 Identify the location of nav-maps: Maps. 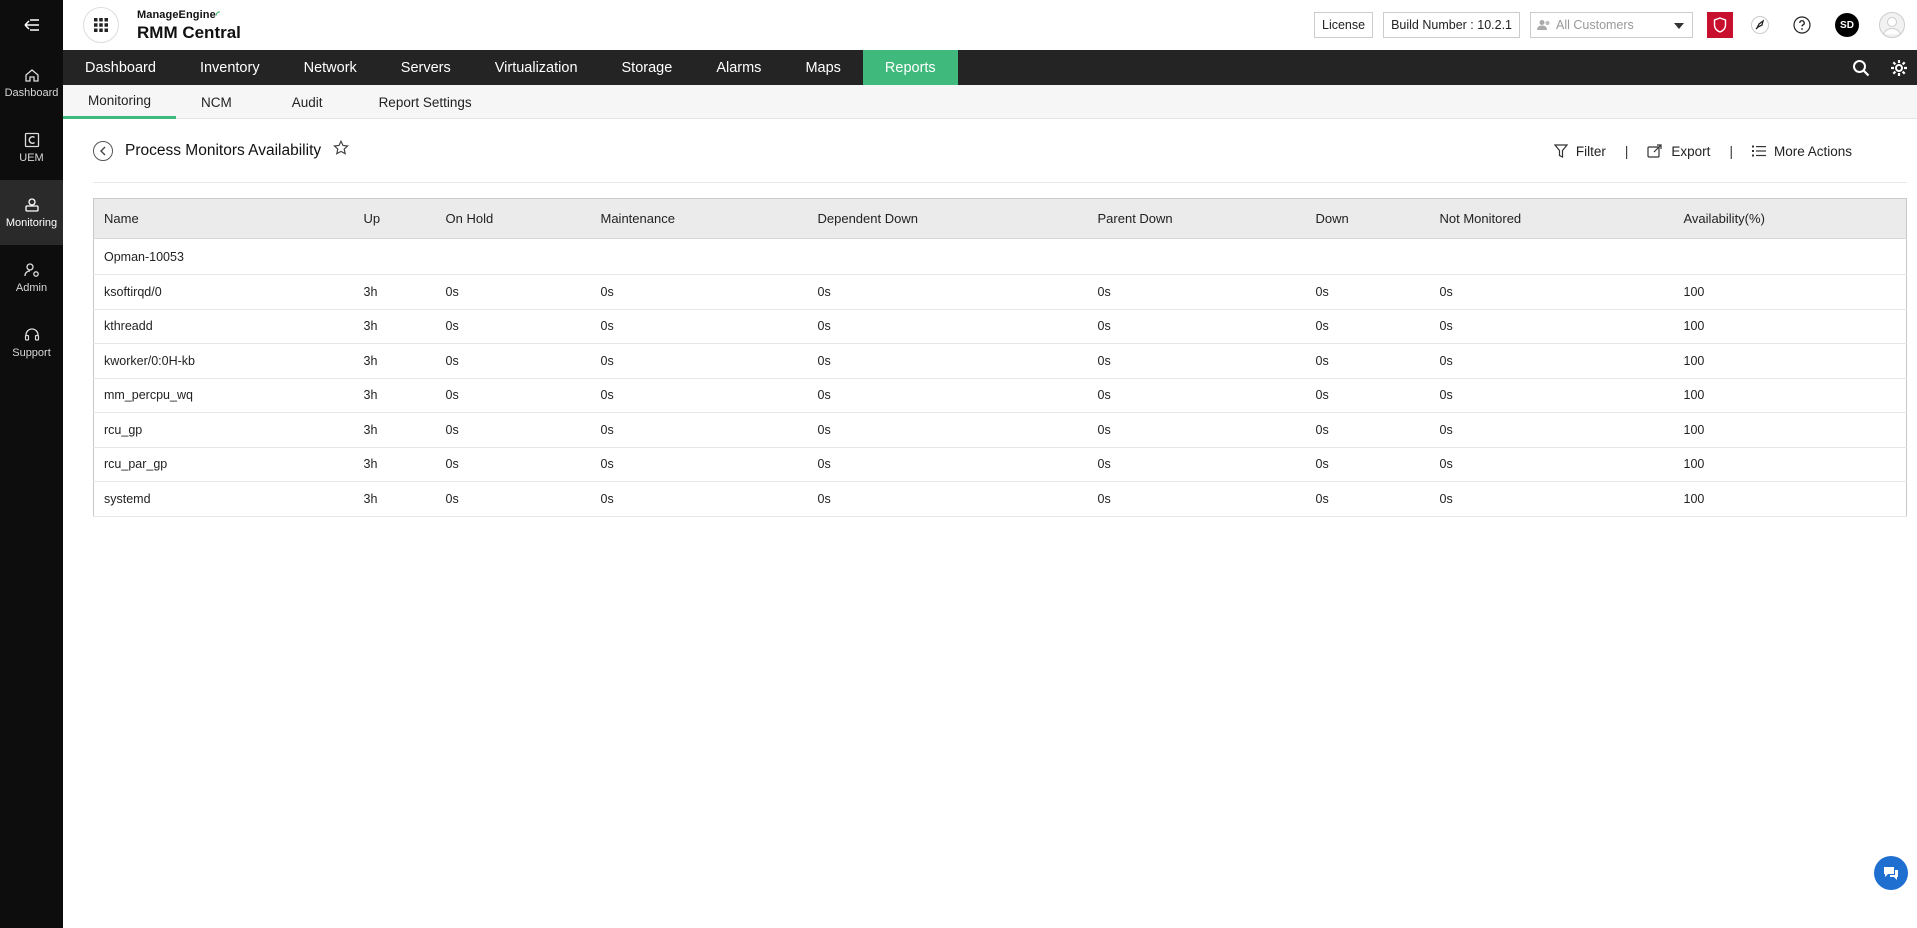
(822, 67).